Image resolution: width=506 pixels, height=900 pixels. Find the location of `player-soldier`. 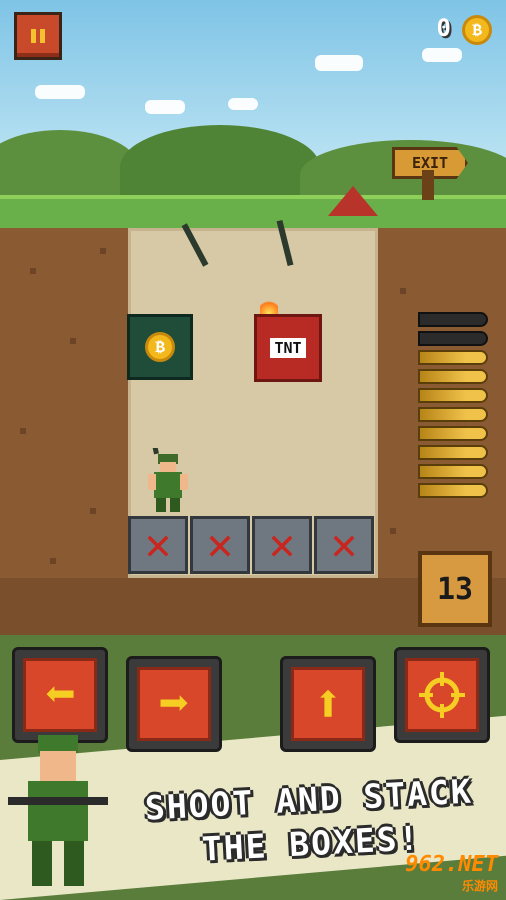

player-soldier is located at coordinates (167, 480).